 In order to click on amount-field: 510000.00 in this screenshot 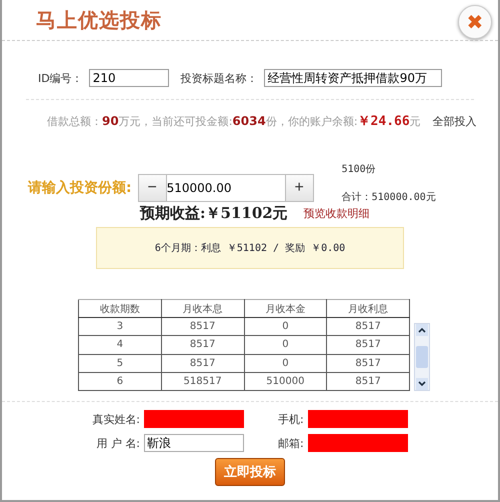, I will do `click(225, 188)`.